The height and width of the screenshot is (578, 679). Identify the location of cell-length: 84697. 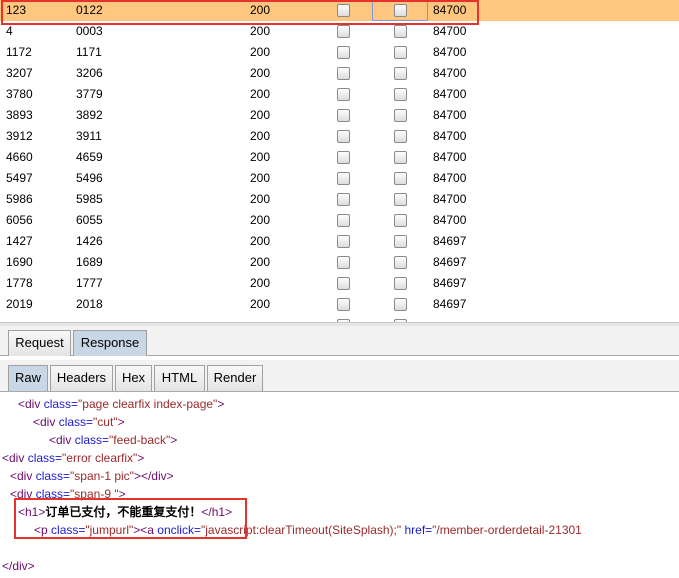
(450, 304).